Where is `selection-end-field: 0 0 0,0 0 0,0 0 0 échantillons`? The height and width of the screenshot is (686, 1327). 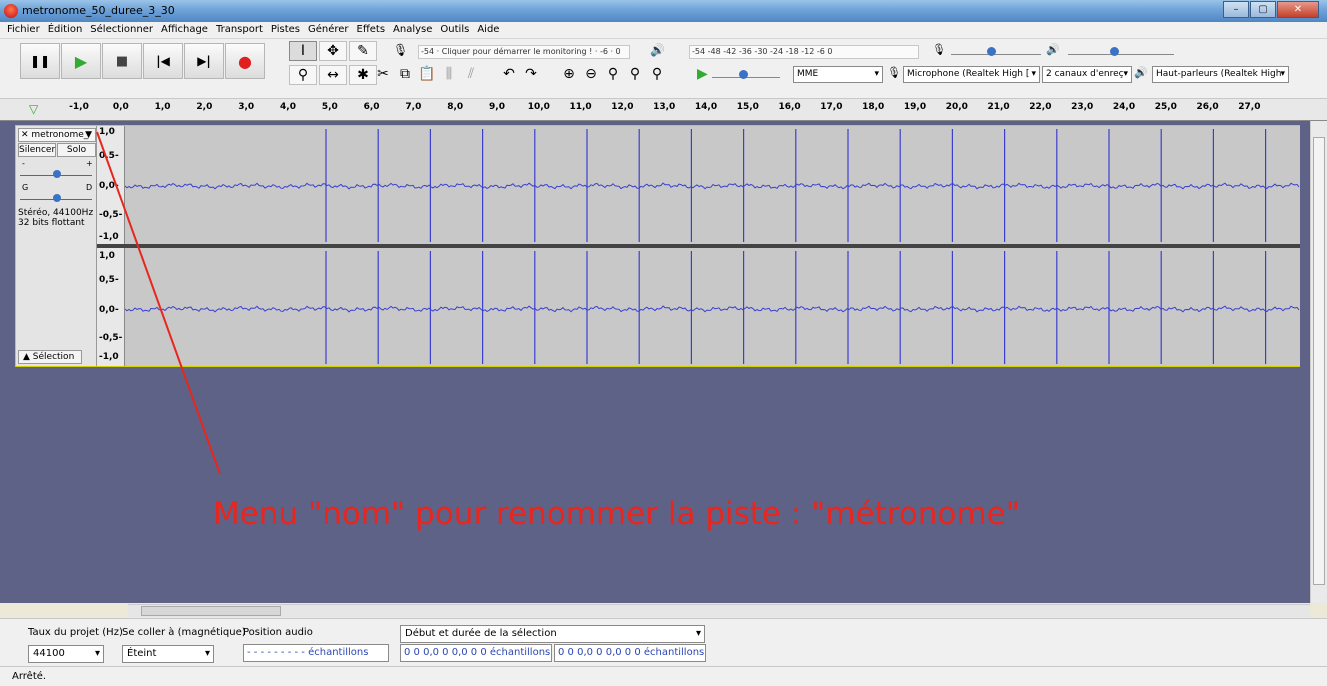
selection-end-field: 0 0 0,0 0 0,0 0 0 échantillons is located at coordinates (630, 653).